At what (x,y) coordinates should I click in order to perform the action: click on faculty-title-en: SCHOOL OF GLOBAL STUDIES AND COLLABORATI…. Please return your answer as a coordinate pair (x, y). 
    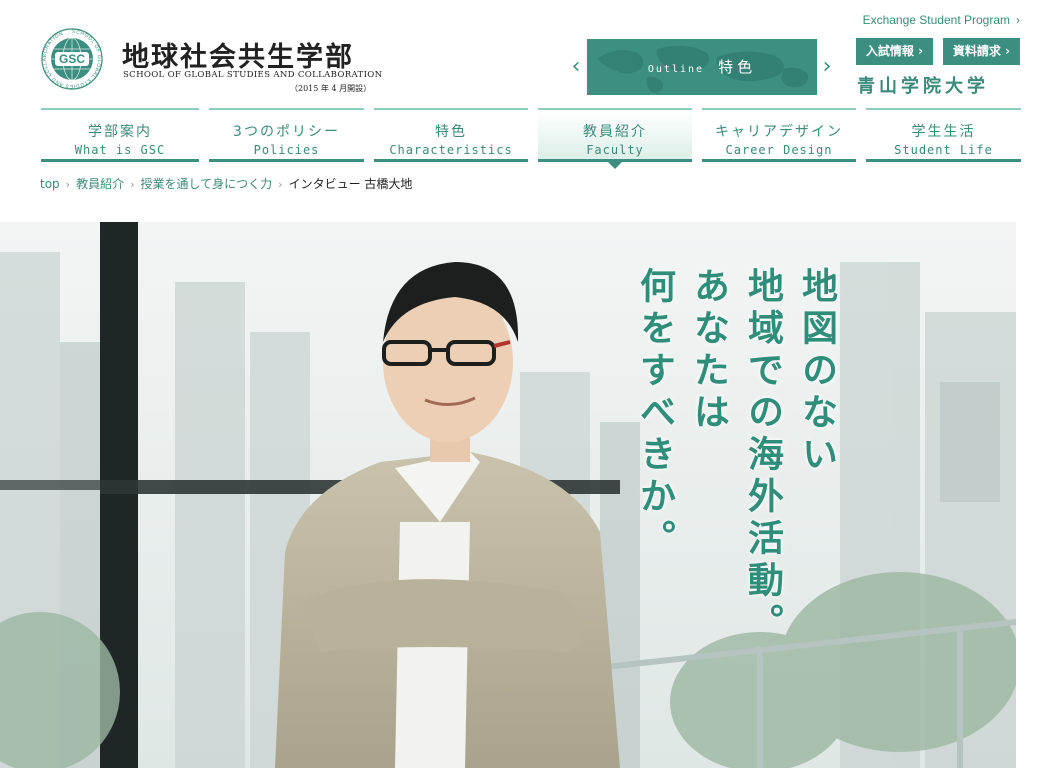
    Looking at the image, I should click on (253, 75).